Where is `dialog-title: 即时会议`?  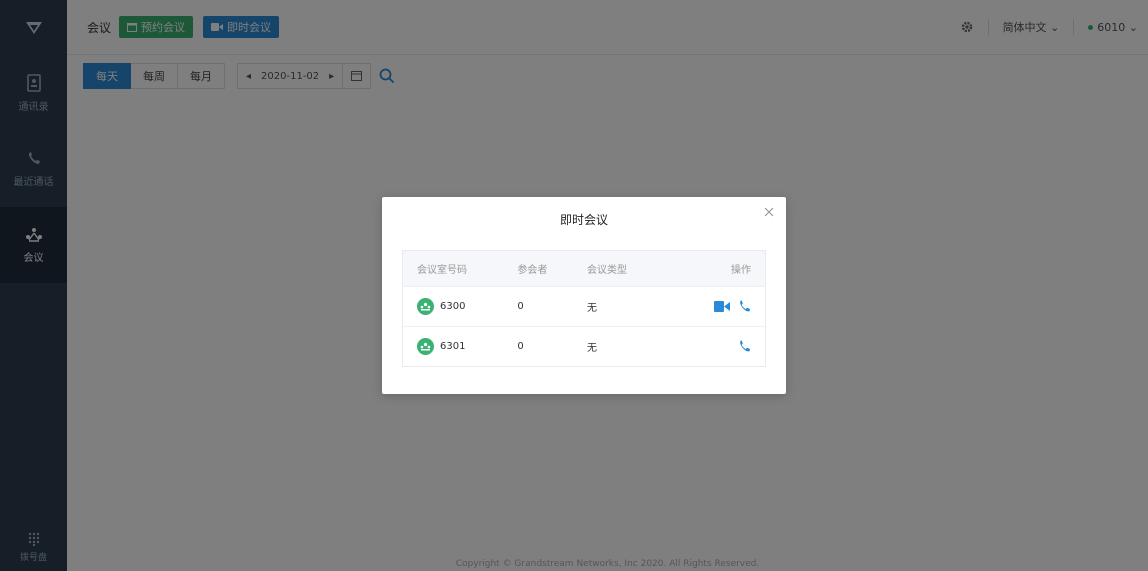
dialog-title: 即时会议 is located at coordinates (583, 220).